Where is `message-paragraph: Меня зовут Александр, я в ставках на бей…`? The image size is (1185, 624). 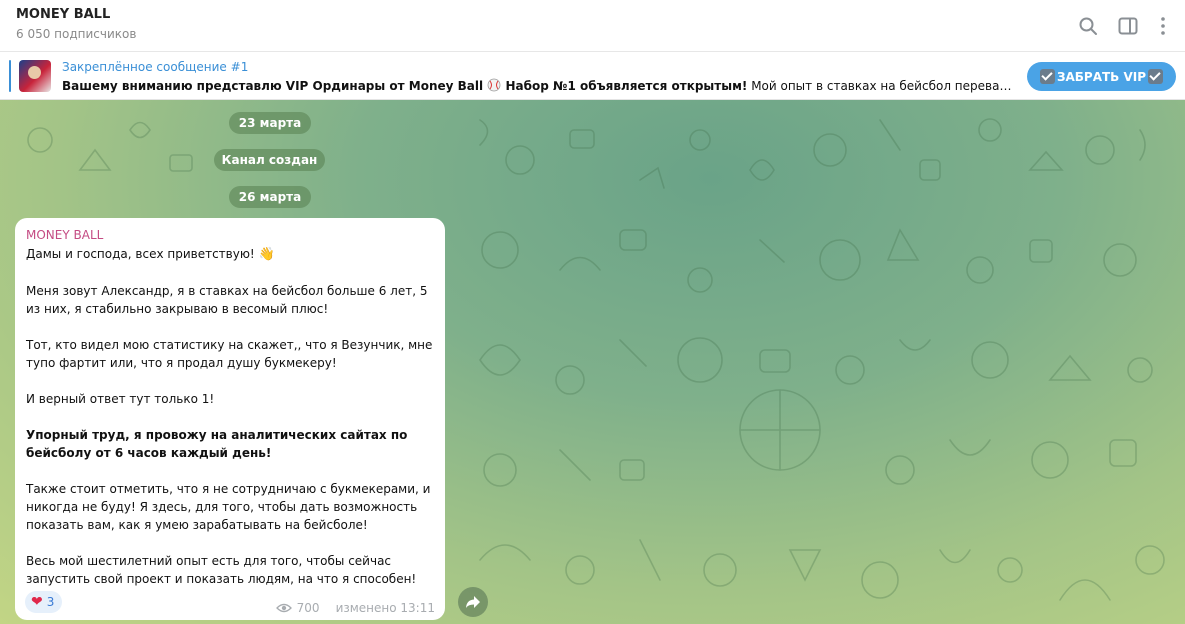 message-paragraph: Меня зовут Александр, я в ставках на бей… is located at coordinates (227, 300).